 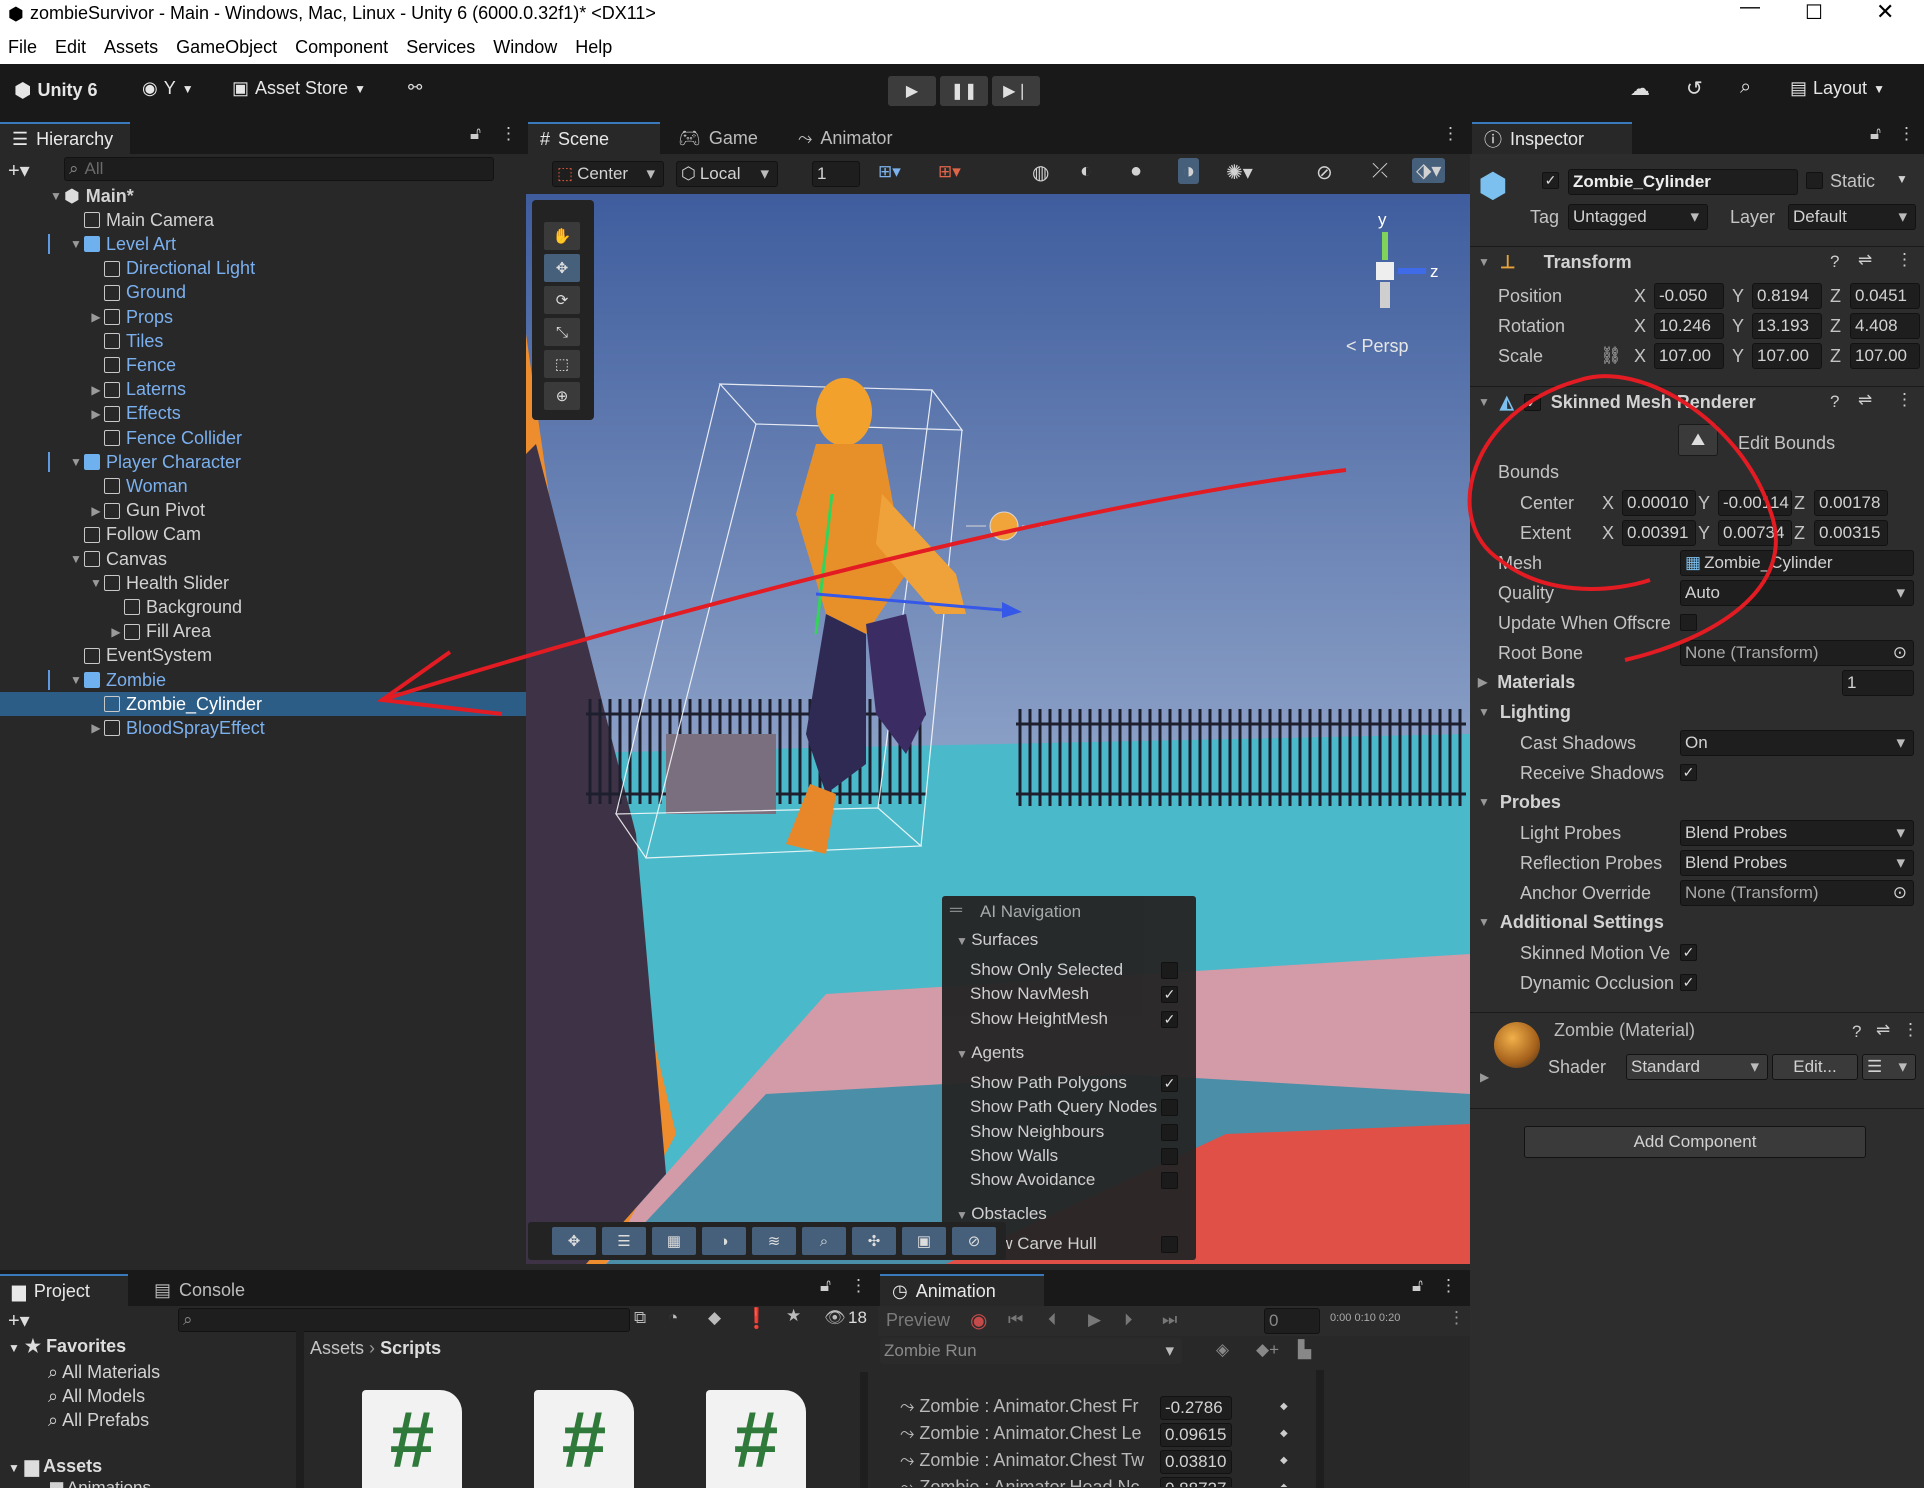 I want to click on hierarchy-row: Background, so click(x=263, y=607).